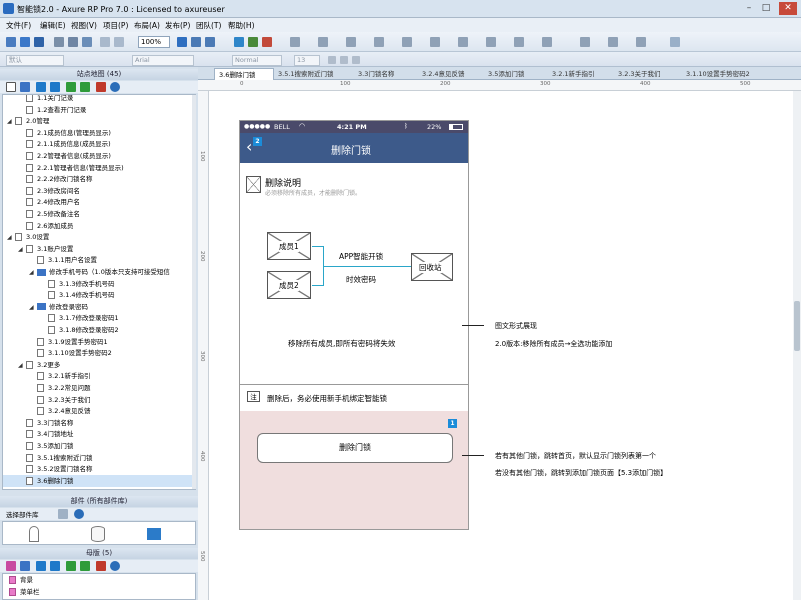 This screenshot has height=600, width=801. What do you see at coordinates (98, 144) in the screenshot?
I see `sitemap-page: 2.1.1成员信息(成员显示)` at bounding box center [98, 144].